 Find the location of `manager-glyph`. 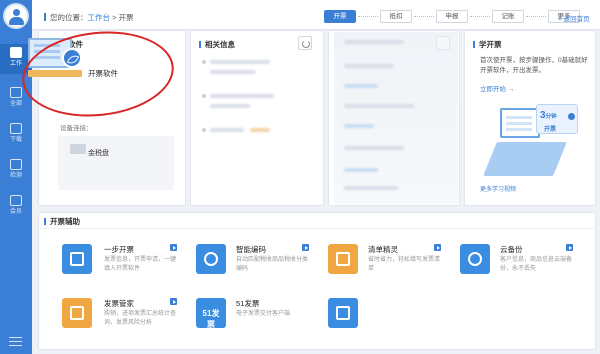

manager-glyph is located at coordinates (77, 313).